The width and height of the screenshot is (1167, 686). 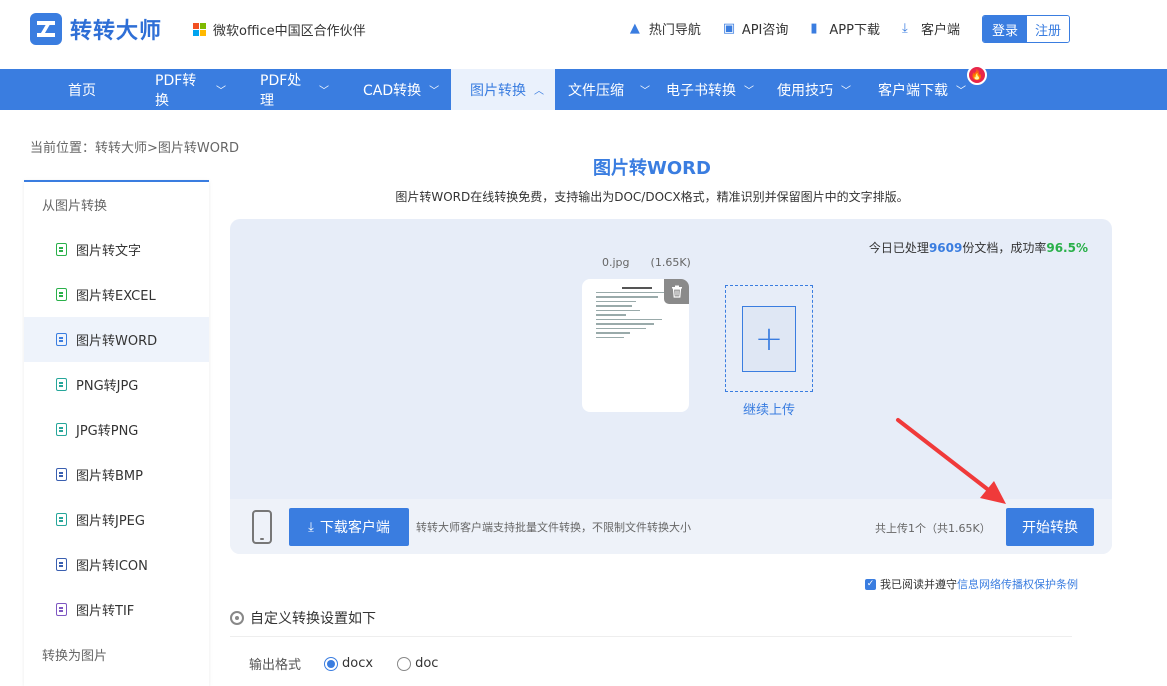 I want to click on radio-checked-icon, so click(x=331, y=663).